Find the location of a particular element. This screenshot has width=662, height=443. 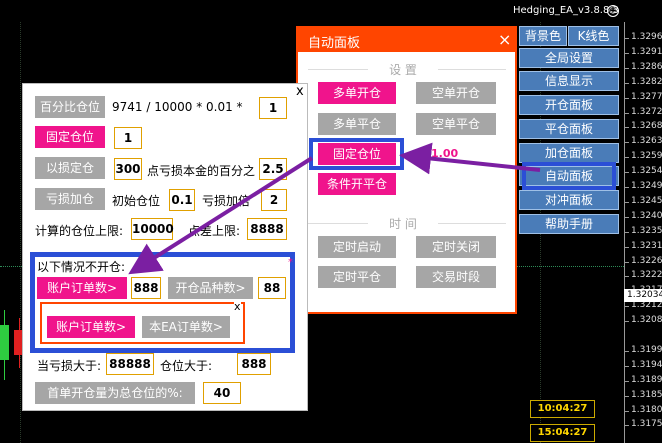

long-close-button: 多单平仓 is located at coordinates (357, 124).